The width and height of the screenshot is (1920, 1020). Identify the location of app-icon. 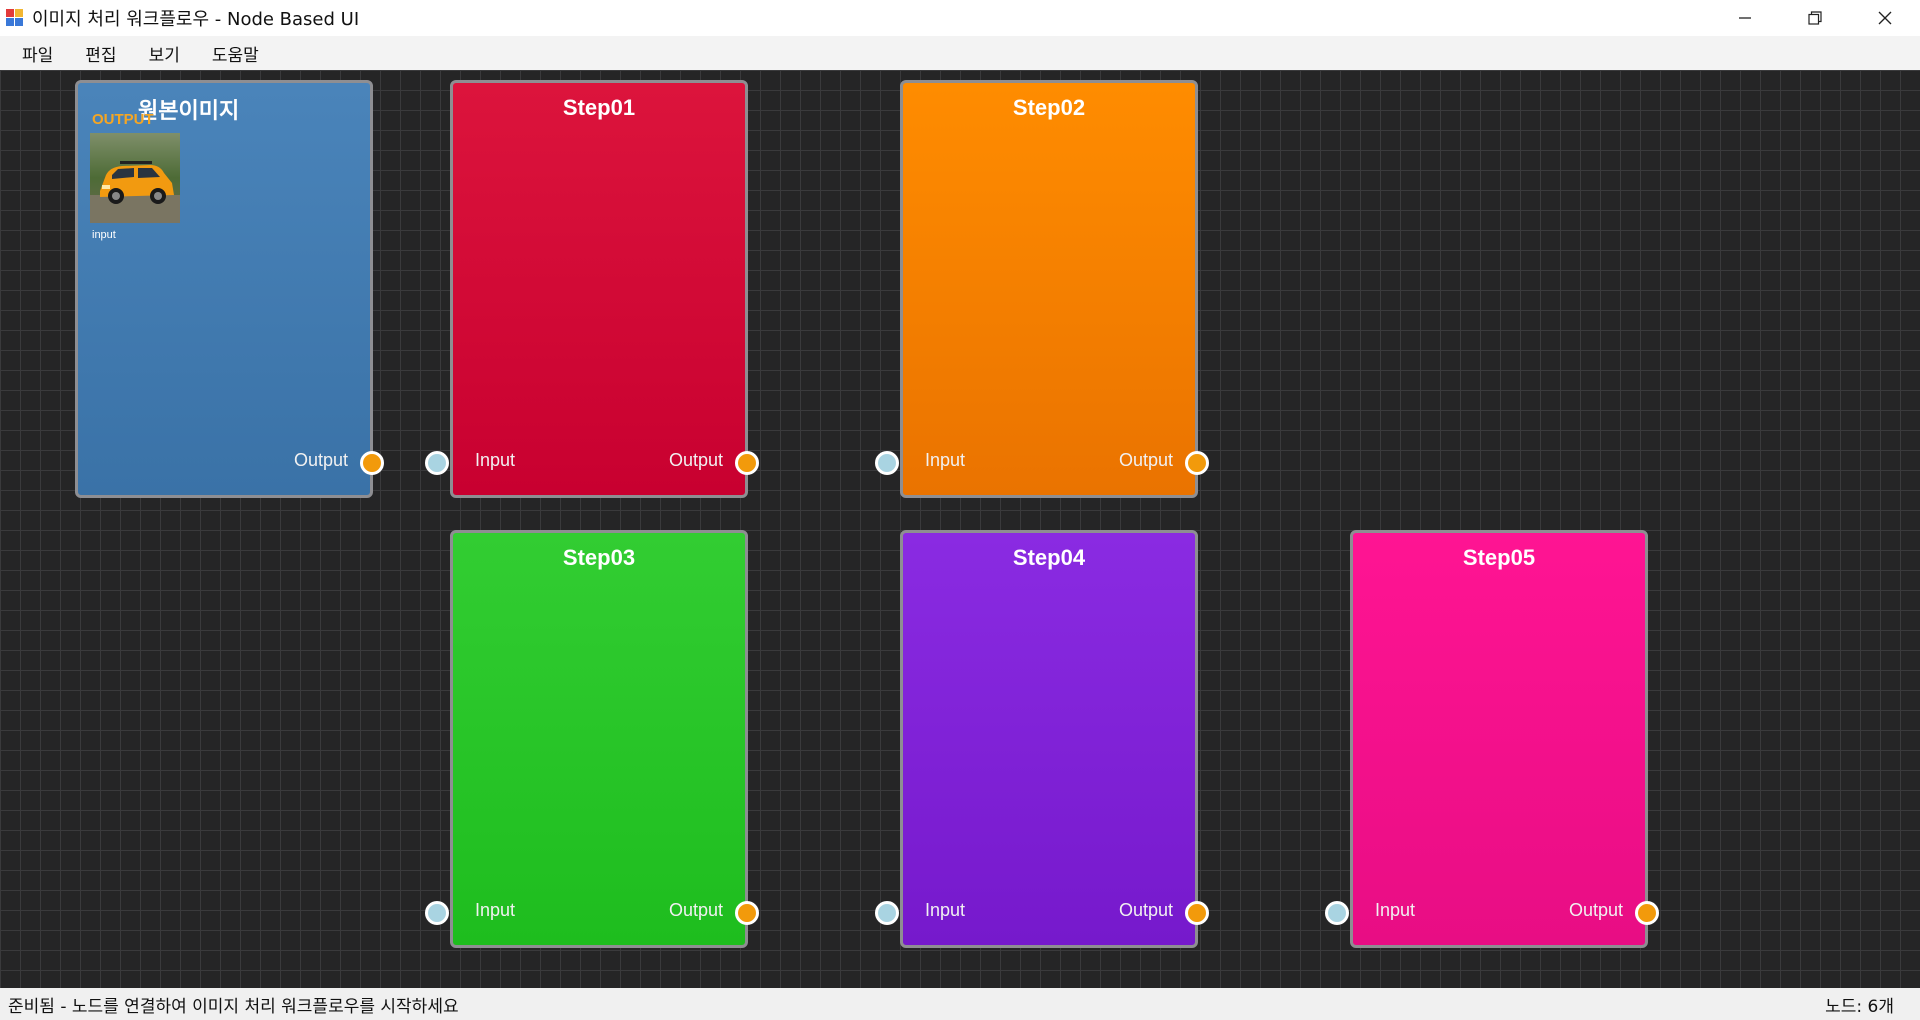
(15, 18).